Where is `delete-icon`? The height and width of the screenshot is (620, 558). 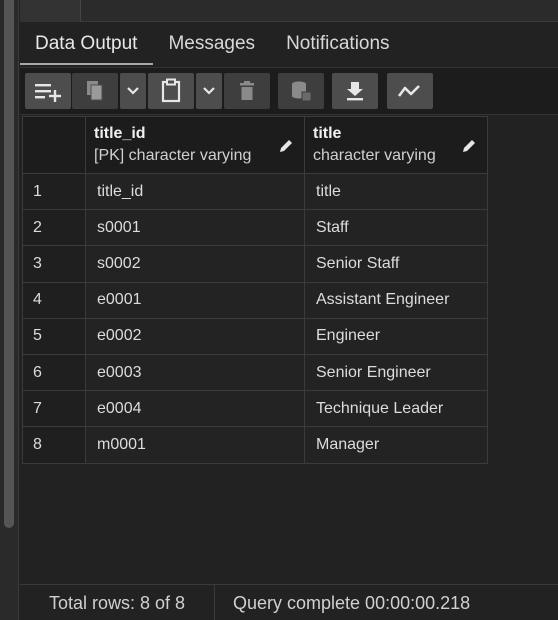
delete-icon is located at coordinates (247, 91).